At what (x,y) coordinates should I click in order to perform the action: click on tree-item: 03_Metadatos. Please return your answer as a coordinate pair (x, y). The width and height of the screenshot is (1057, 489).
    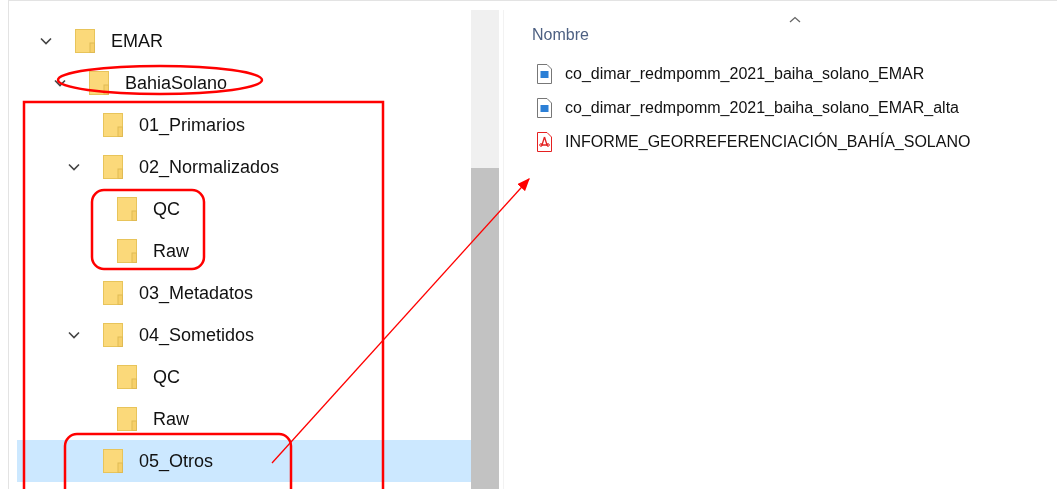
    Looking at the image, I should click on (244, 293).